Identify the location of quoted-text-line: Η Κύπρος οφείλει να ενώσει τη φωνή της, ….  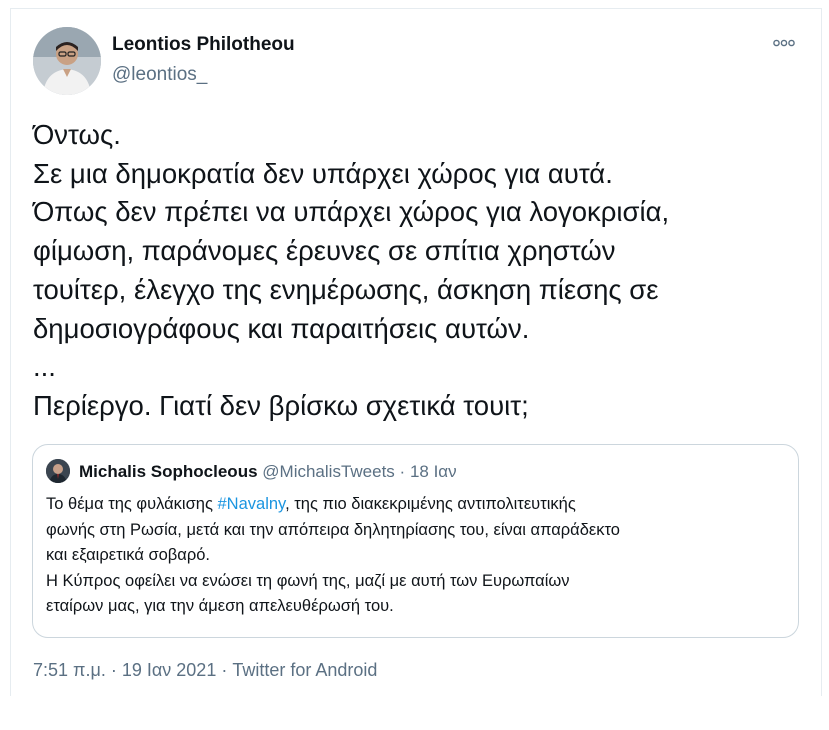
(308, 580).